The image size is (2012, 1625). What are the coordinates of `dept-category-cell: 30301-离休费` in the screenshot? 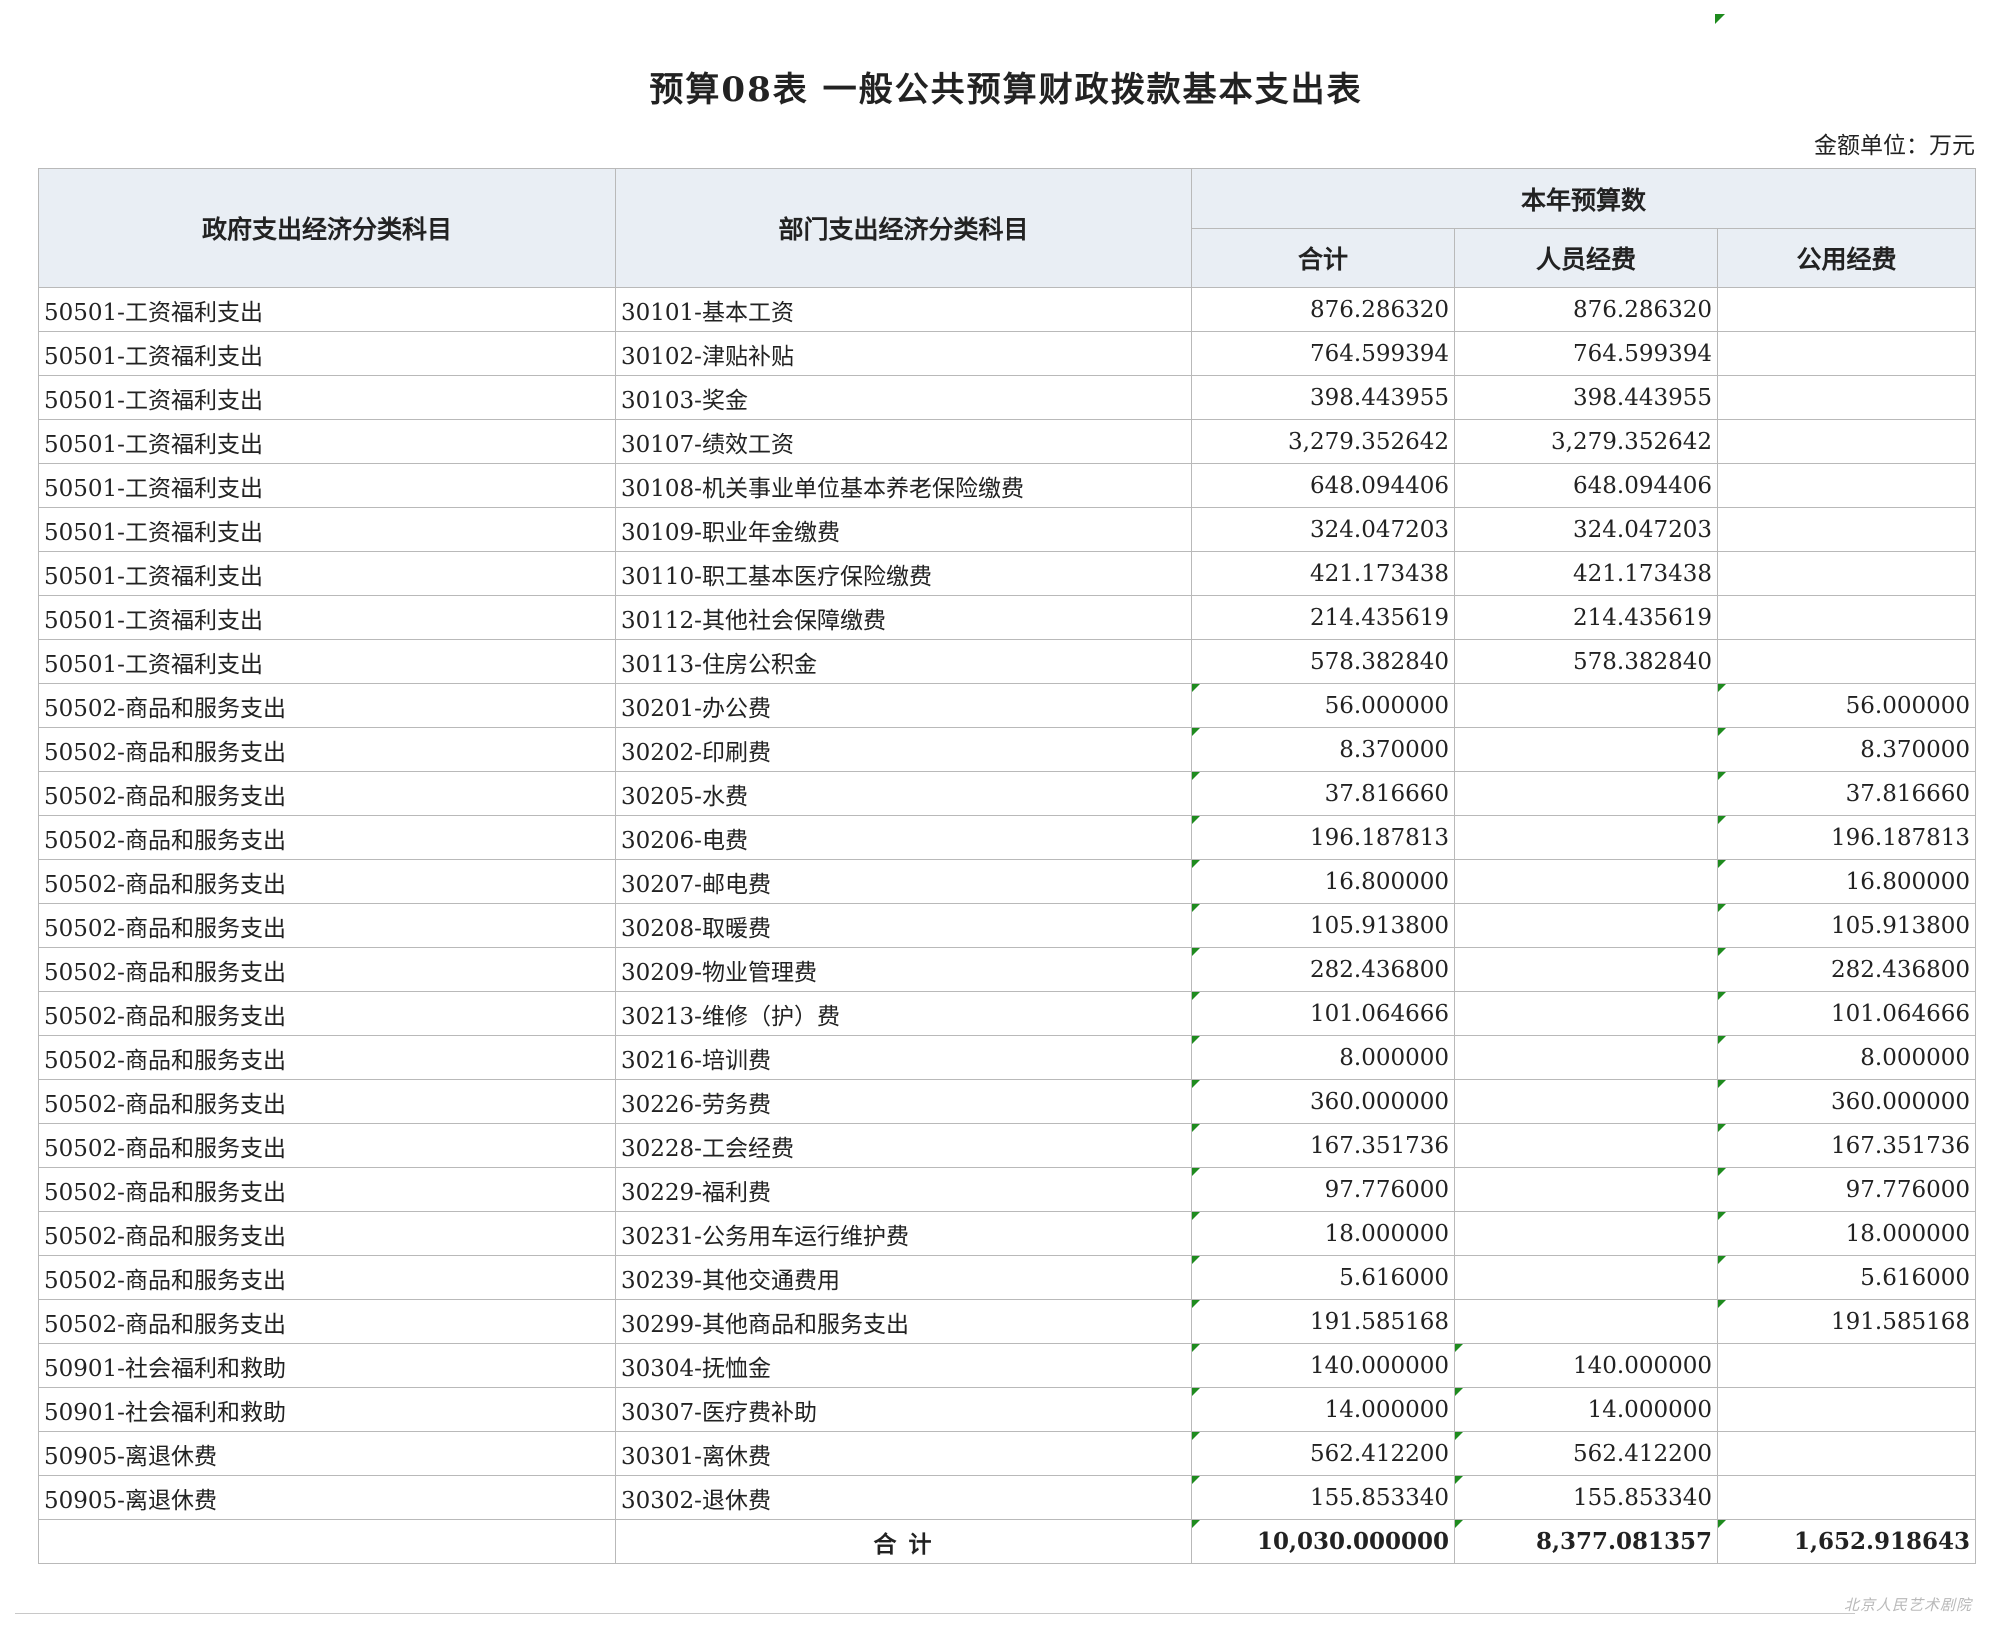 It's located at (903, 1453).